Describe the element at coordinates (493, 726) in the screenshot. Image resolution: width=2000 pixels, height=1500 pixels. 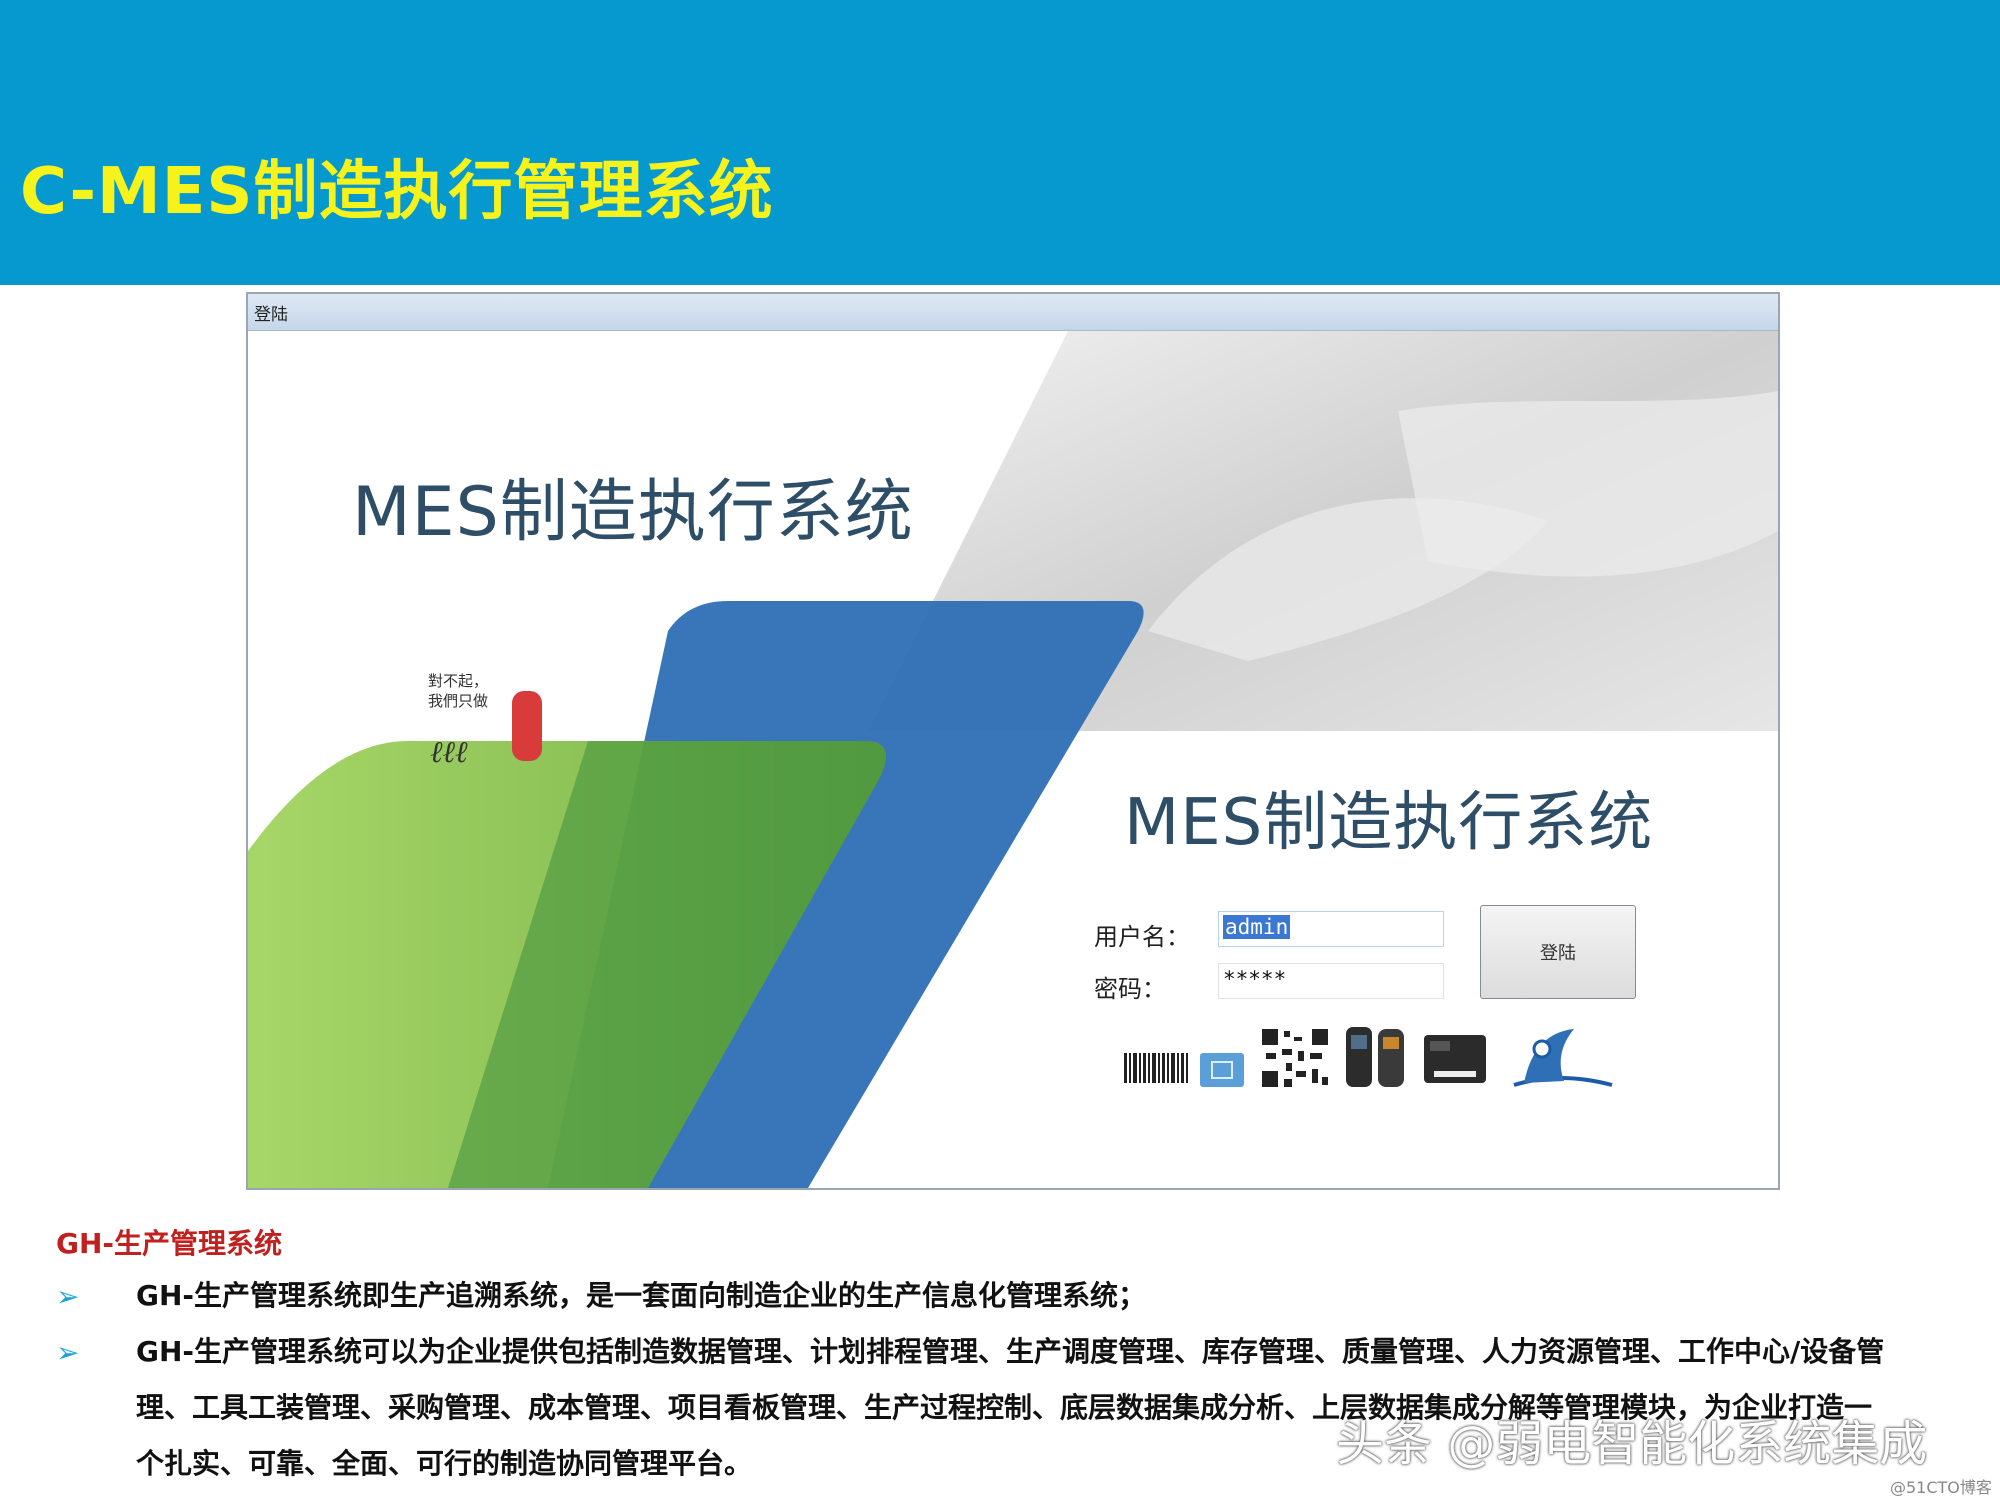
I see `company-logo: 對不起， 我們只做 ℓℓℓ` at that location.